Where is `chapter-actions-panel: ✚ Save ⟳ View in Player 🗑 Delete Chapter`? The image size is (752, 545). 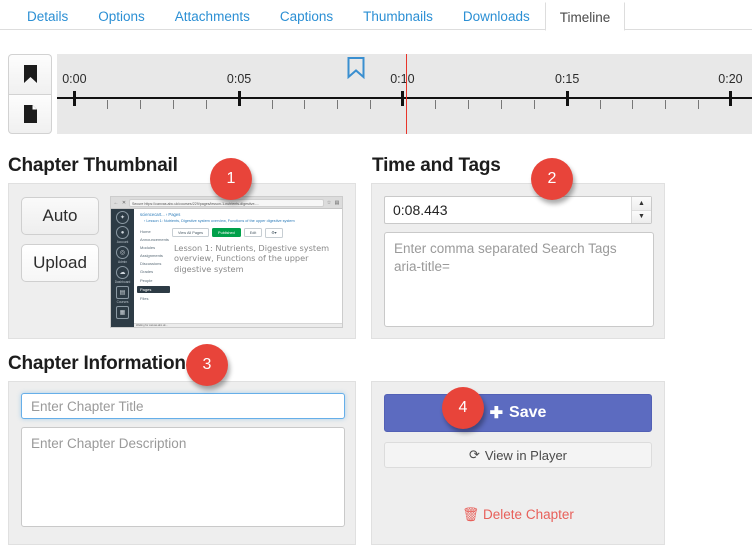 chapter-actions-panel: ✚ Save ⟳ View in Player 🗑 Delete Chapter is located at coordinates (518, 463).